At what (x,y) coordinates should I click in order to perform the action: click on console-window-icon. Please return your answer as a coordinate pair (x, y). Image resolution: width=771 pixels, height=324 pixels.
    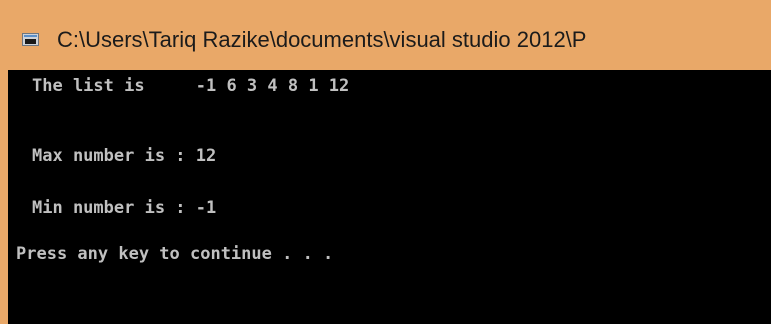
    Looking at the image, I should click on (30, 39).